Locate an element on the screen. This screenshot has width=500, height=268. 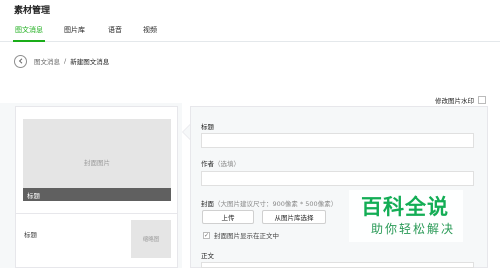
cover-image-placeholder: 封面图片 标题 is located at coordinates (97, 160).